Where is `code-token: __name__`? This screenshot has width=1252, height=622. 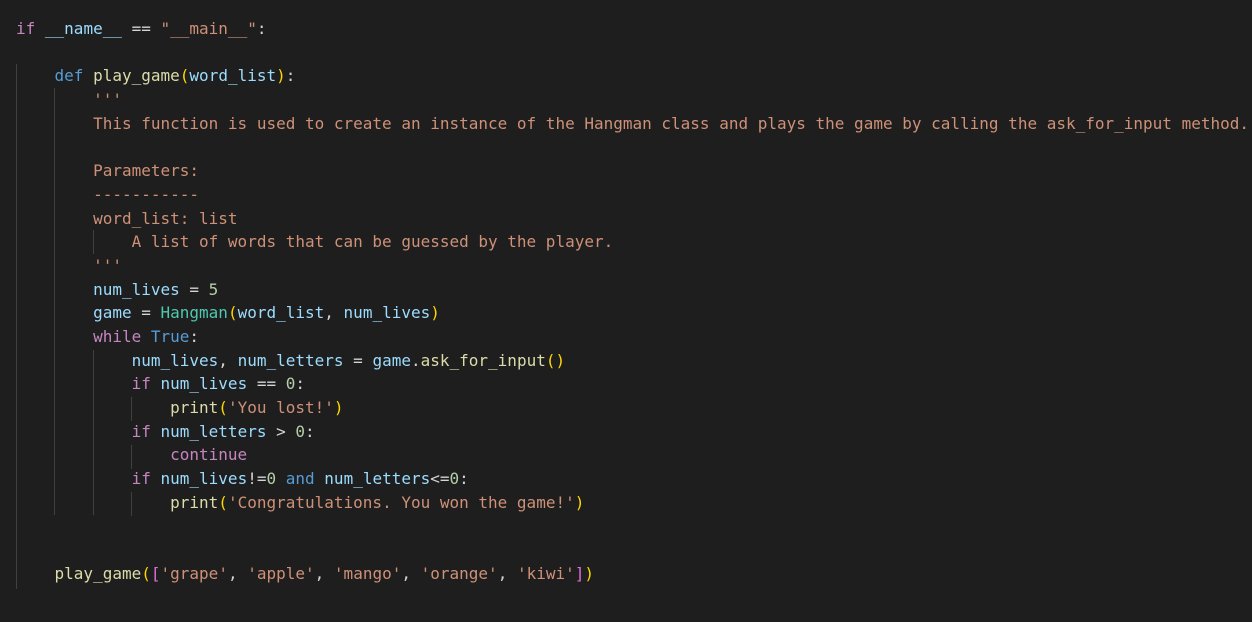 code-token: __name__ is located at coordinates (83, 28).